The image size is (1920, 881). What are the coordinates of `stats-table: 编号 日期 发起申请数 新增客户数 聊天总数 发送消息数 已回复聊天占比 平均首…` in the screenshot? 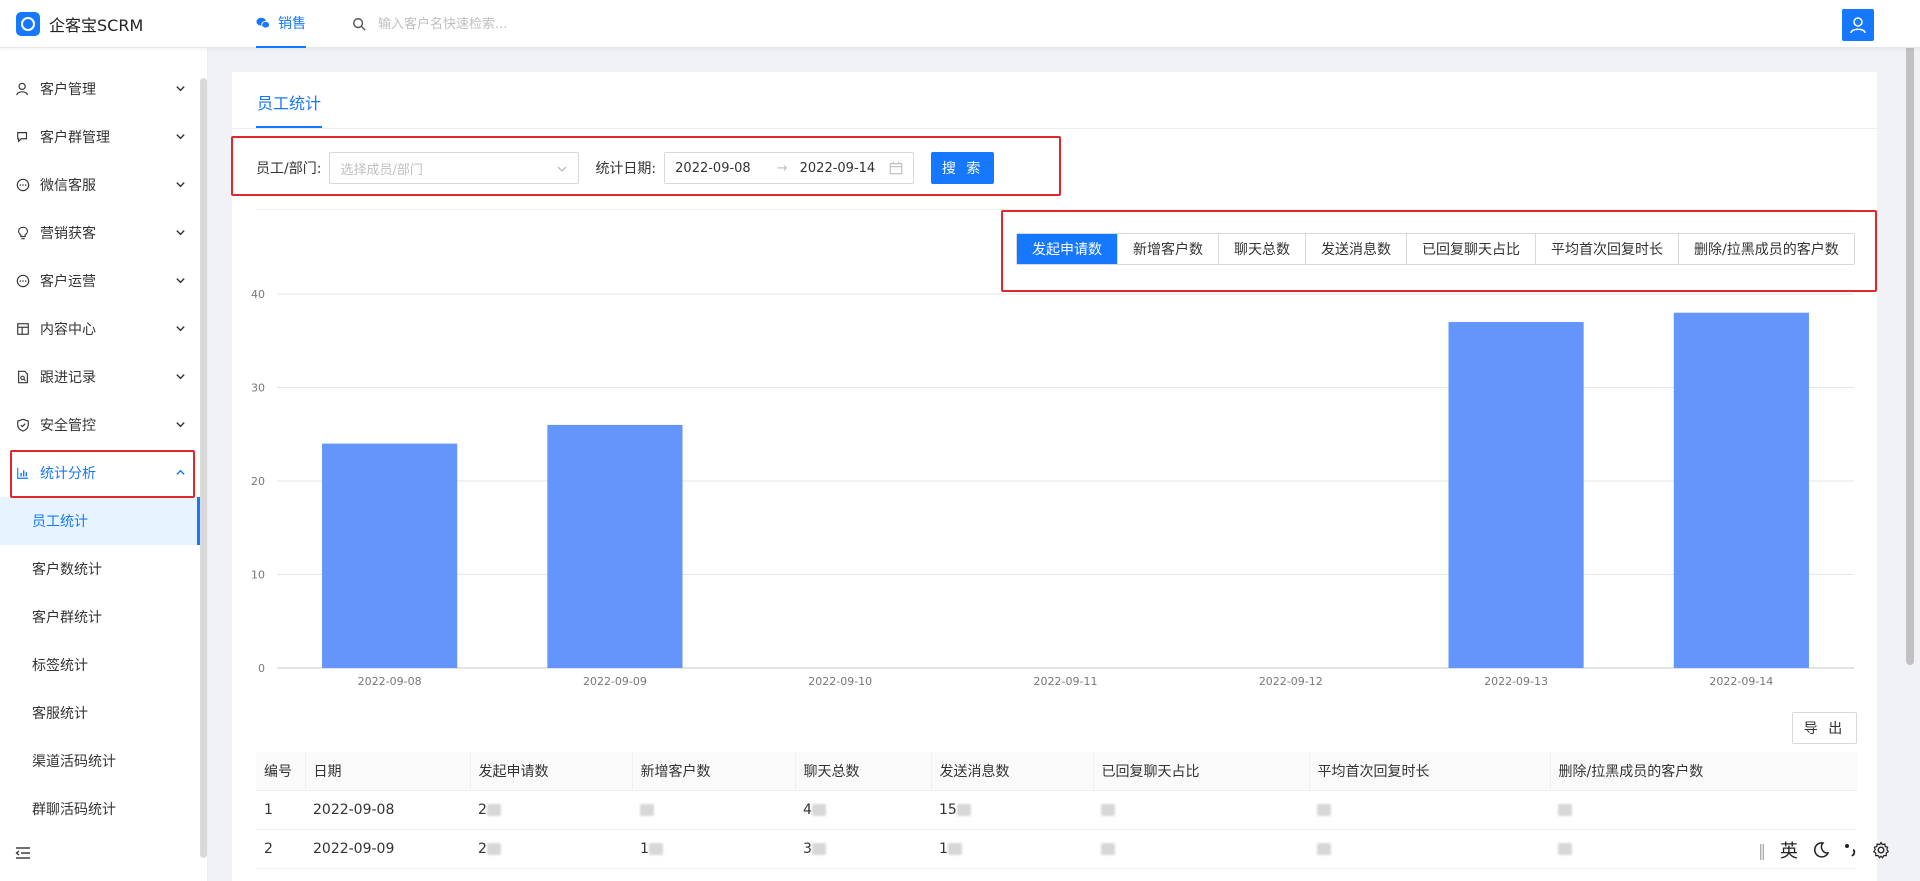 It's located at (1056, 810).